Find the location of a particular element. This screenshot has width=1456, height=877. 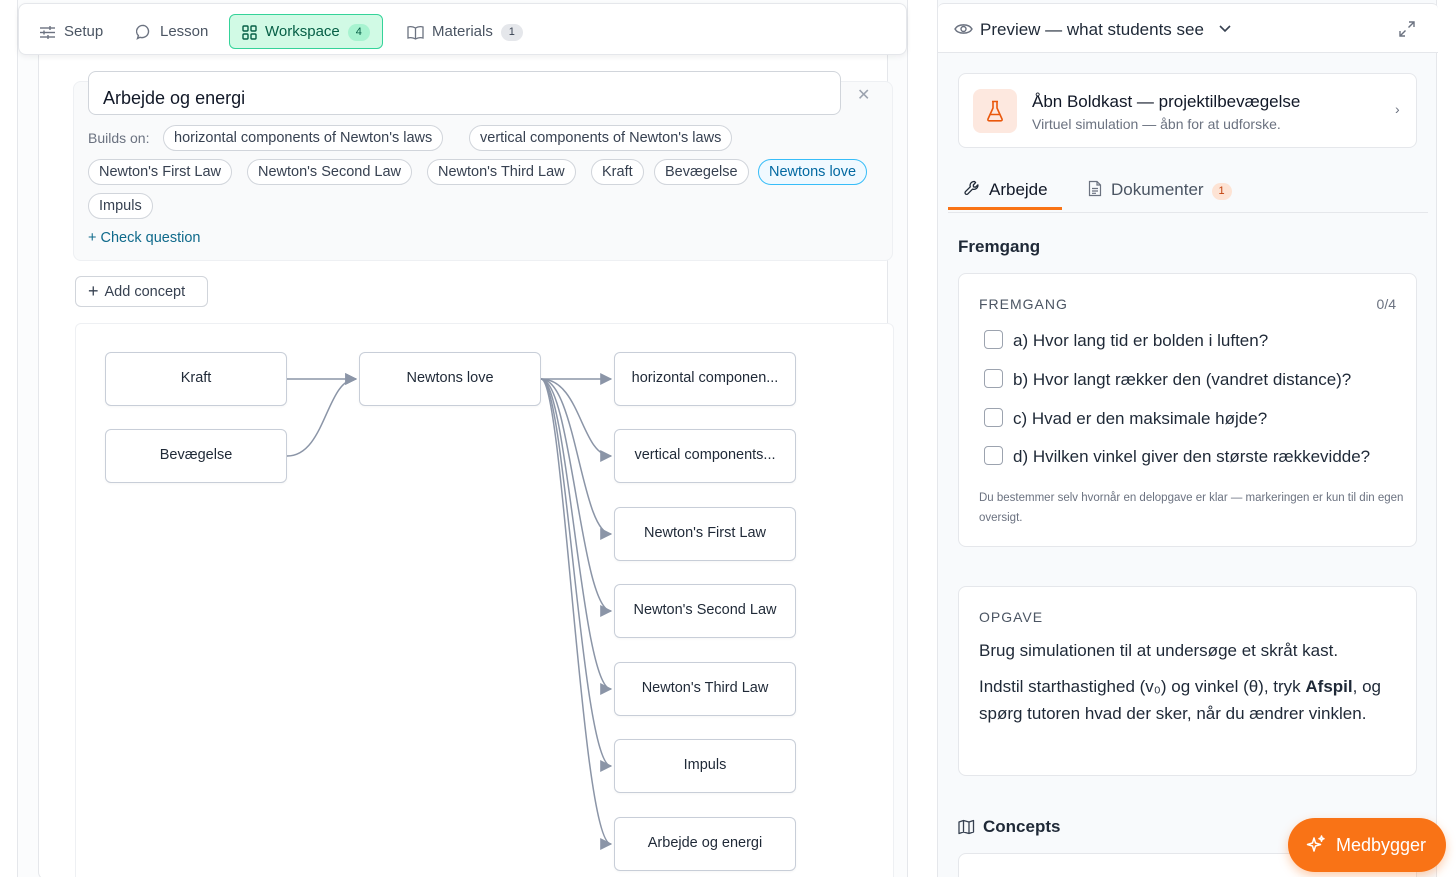

book-icon is located at coordinates (415, 32).